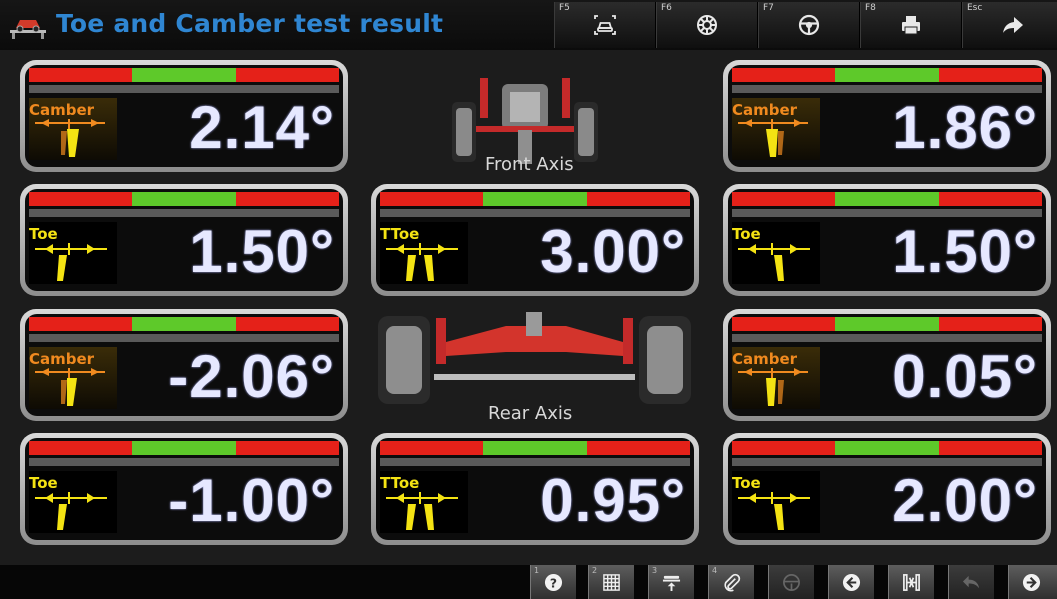 This screenshot has width=1057, height=599. I want to click on front-axle-image, so click(525, 121).